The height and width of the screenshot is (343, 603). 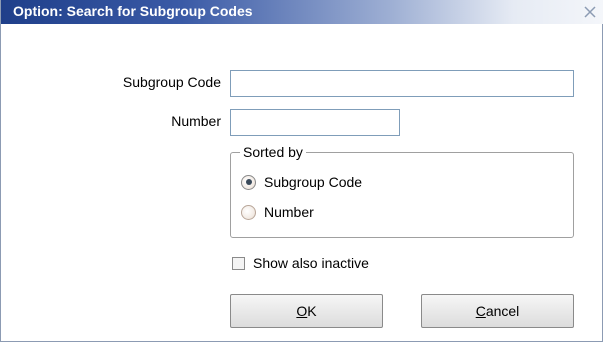 I want to click on close-icon, so click(x=590, y=12).